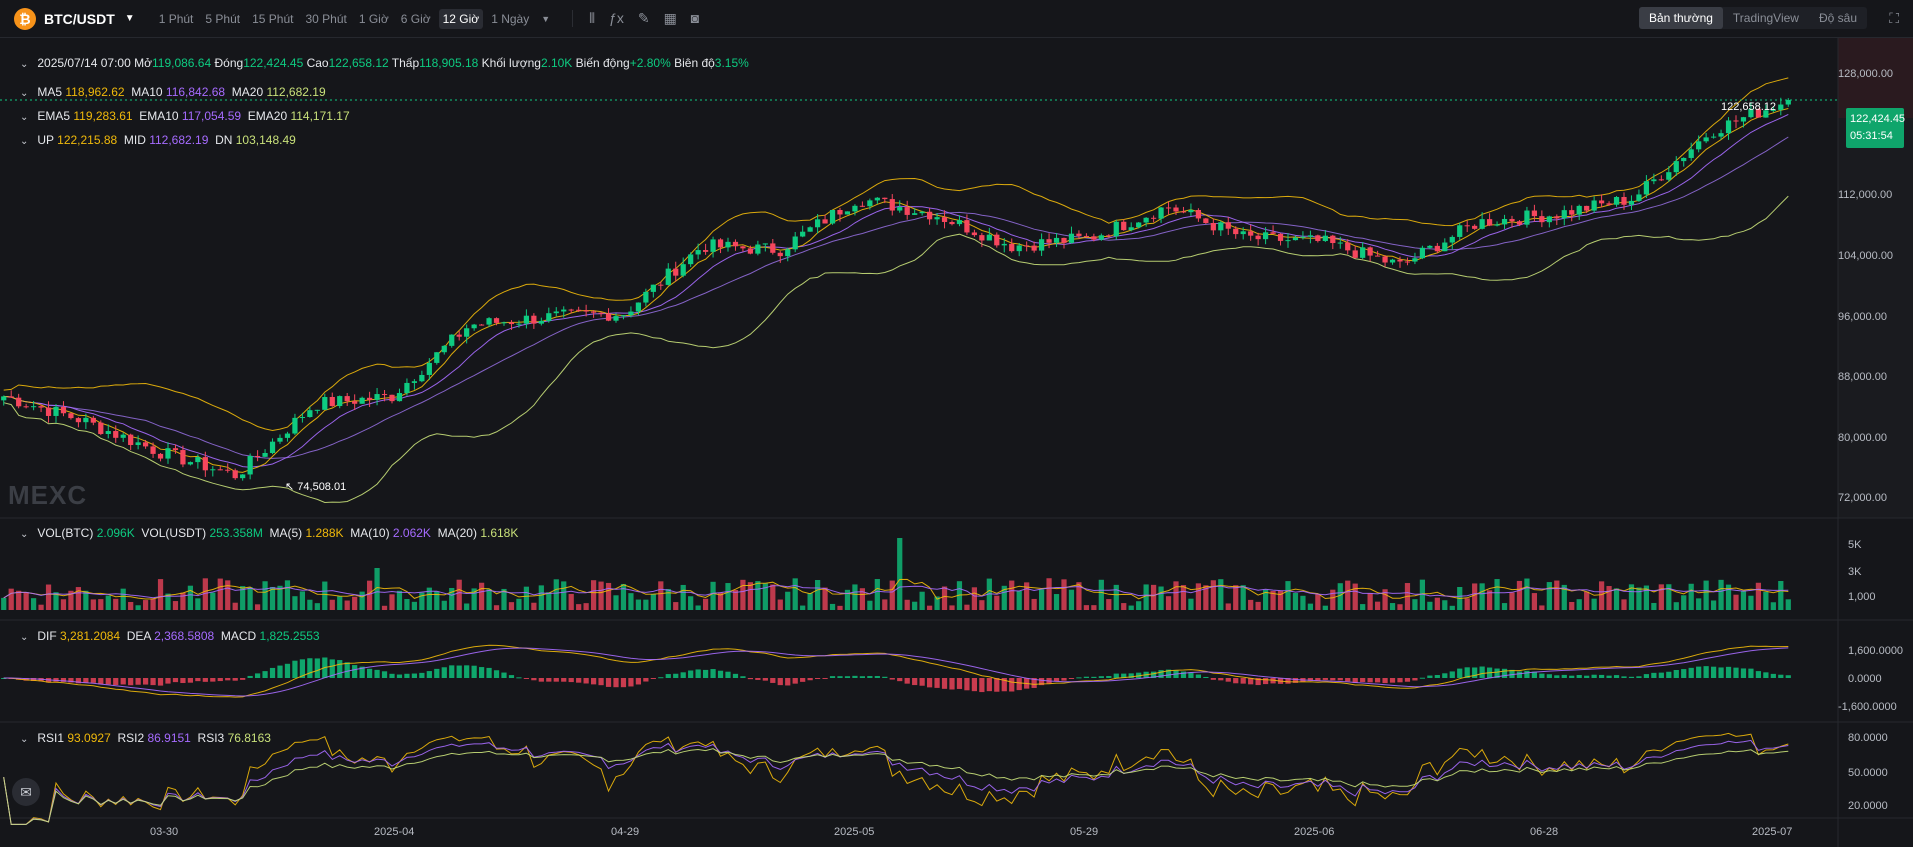  I want to click on change-value: +2.80%, so click(650, 63).